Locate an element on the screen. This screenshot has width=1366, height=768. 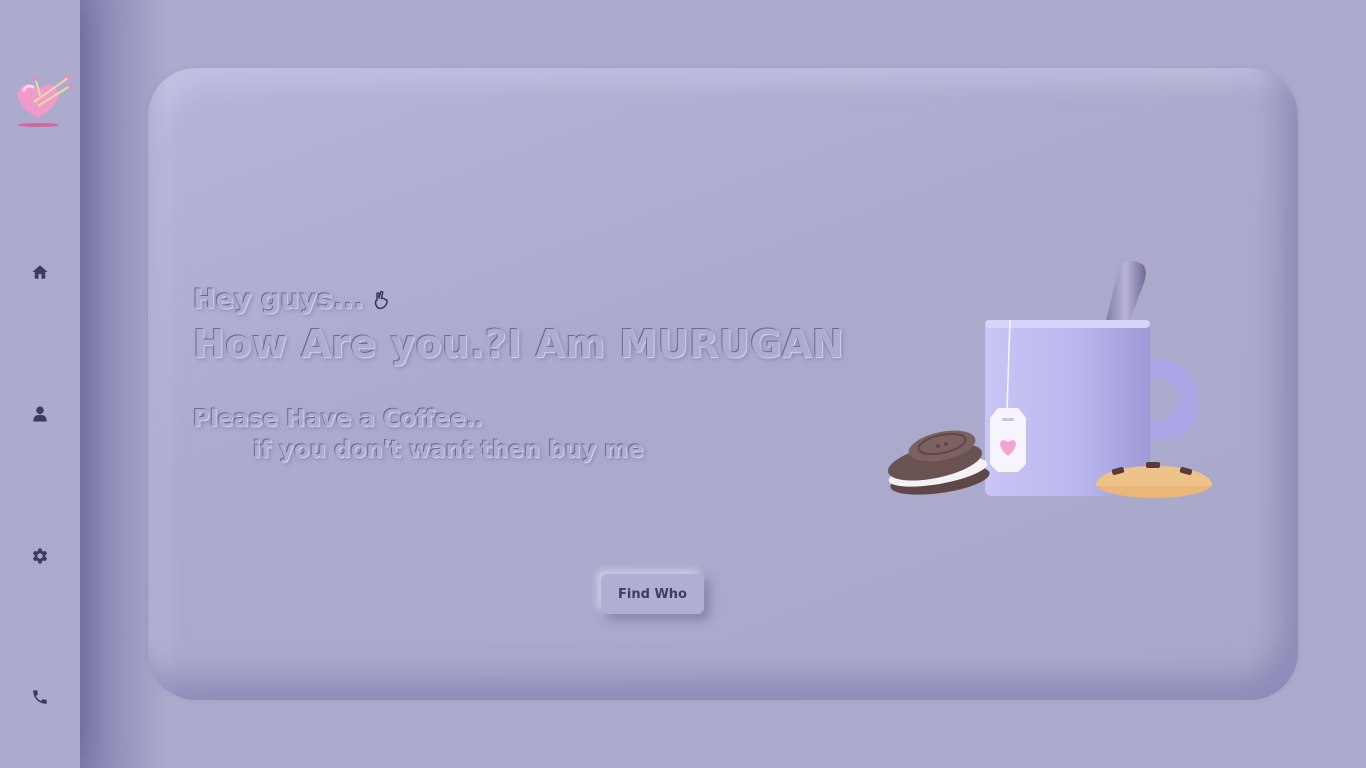
subtitle-line-1: Please Have a Coffee.. is located at coordinates (338, 419).